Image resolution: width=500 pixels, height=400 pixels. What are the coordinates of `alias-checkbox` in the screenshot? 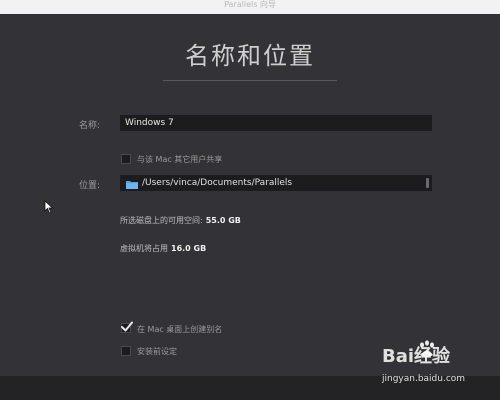 It's located at (127, 327).